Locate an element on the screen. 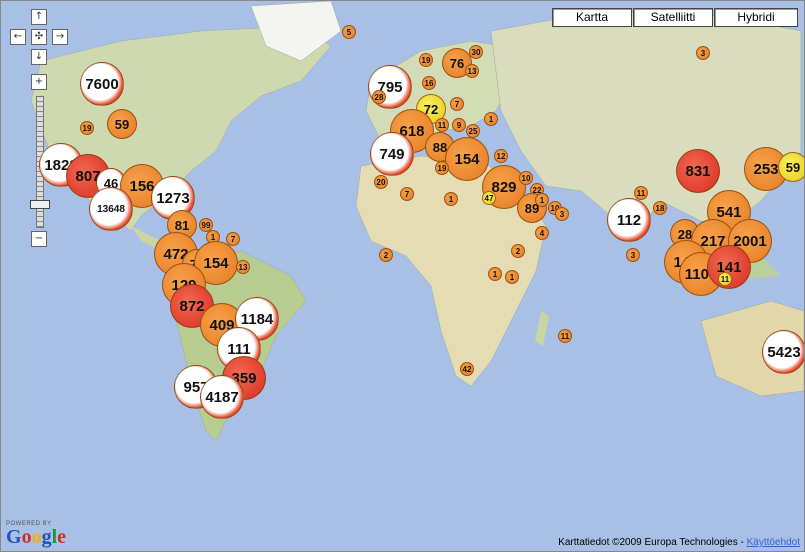 The width and height of the screenshot is (805, 552). cluster-marker: 4 is located at coordinates (542, 233).